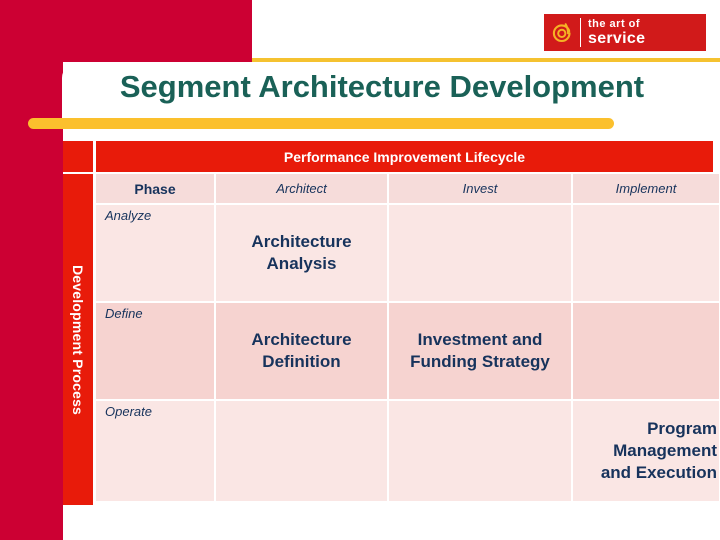 This screenshot has height=540, width=720. I want to click on cell-define-architect: Architecture Definition, so click(301, 351).